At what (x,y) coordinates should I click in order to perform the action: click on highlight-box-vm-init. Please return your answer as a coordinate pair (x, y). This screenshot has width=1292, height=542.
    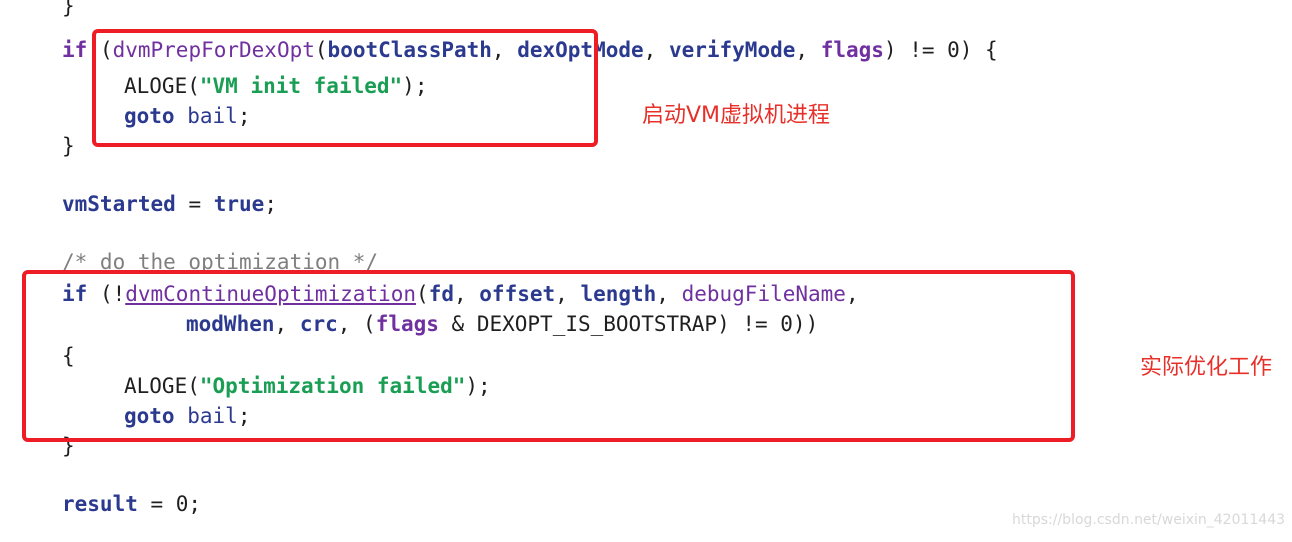
    Looking at the image, I should click on (345, 88).